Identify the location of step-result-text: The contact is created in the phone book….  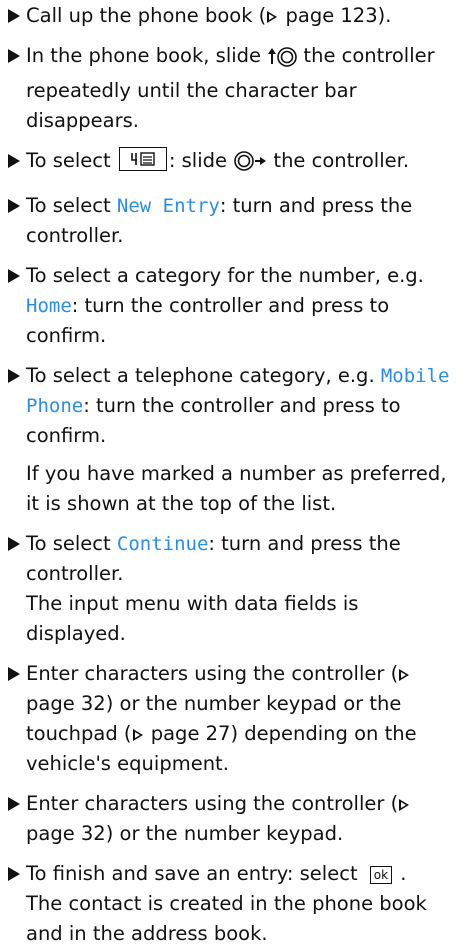
(226, 918).